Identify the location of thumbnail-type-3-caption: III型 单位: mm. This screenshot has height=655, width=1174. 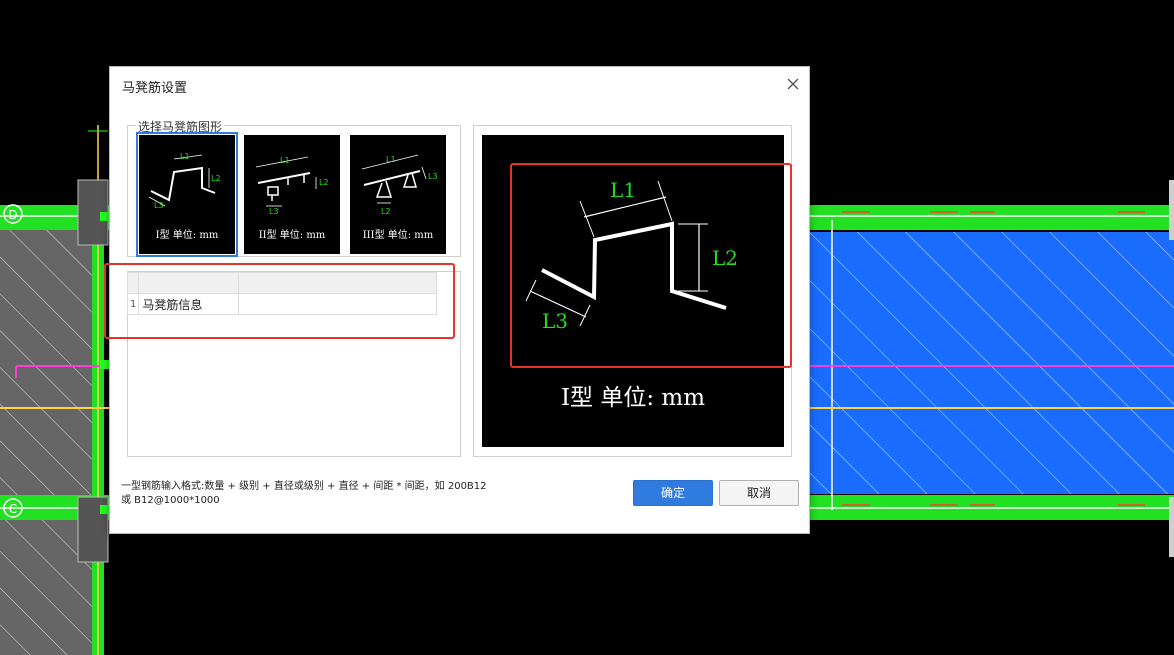
(398, 235).